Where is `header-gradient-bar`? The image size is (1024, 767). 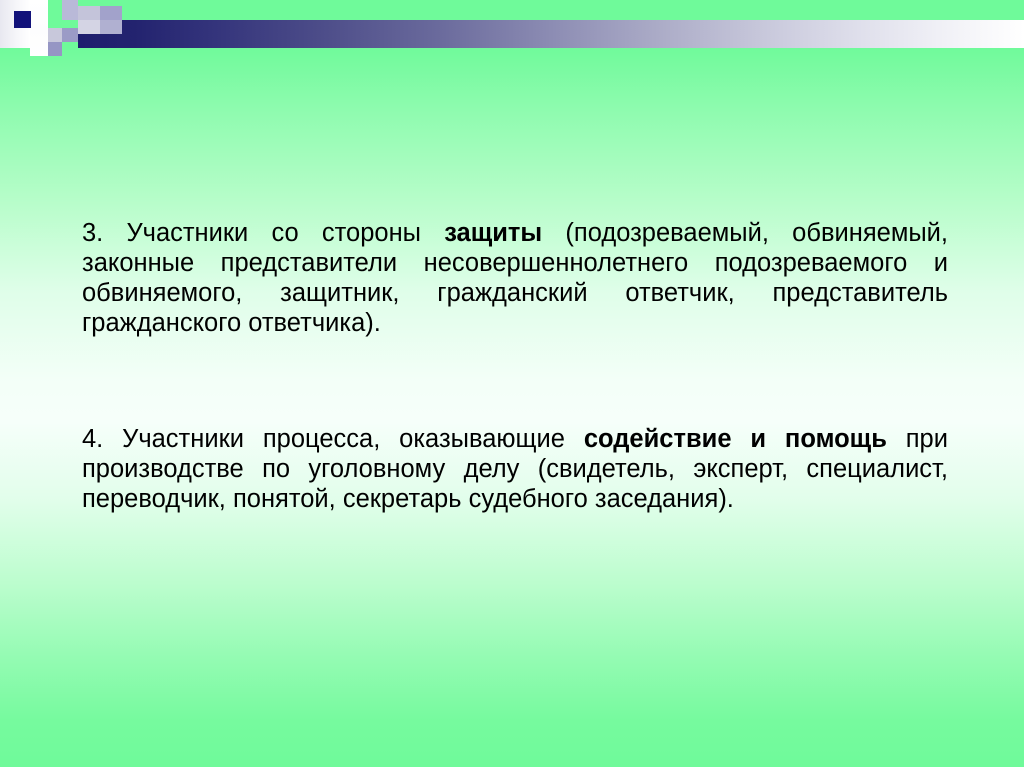
header-gradient-bar is located at coordinates (551, 34).